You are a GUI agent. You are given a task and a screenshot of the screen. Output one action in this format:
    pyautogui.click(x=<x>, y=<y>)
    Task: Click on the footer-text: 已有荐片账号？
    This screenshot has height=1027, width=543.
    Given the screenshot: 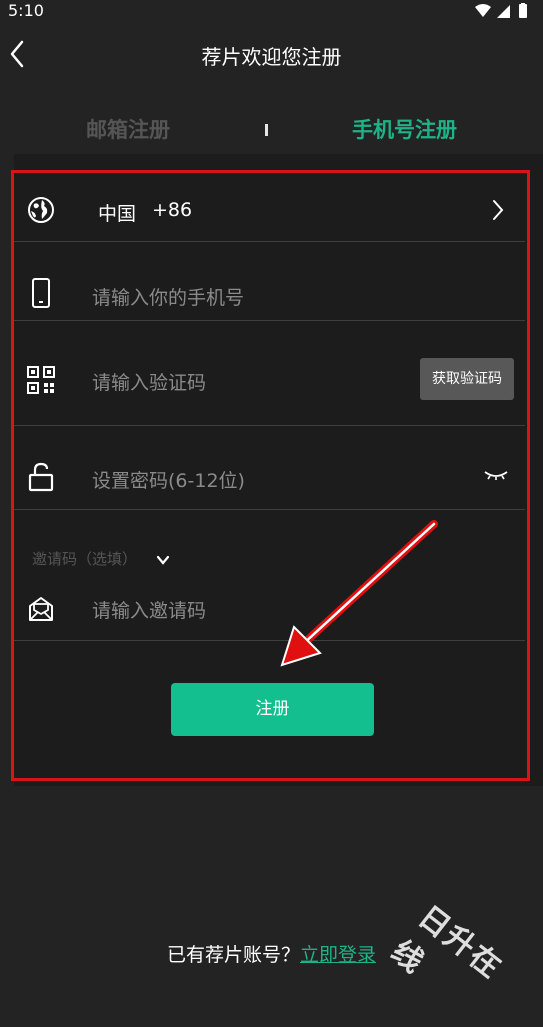 What is the action you would take?
    pyautogui.click(x=233, y=955)
    